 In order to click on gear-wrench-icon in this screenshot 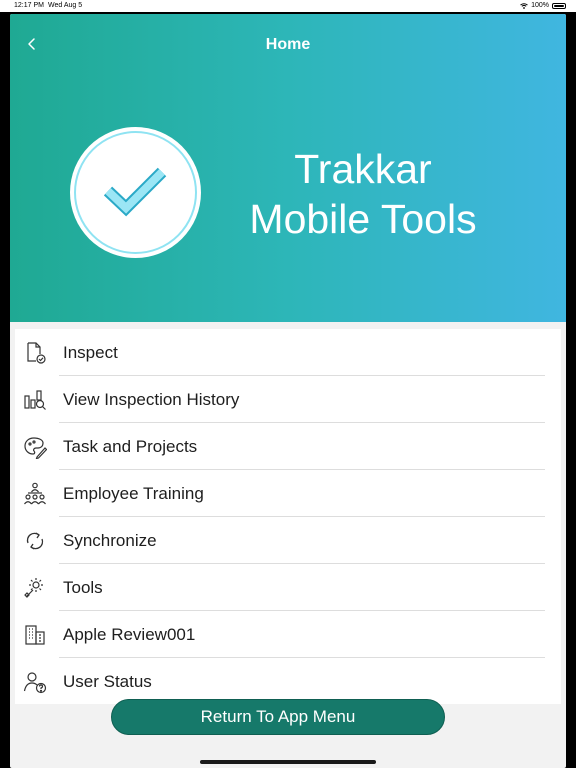, I will do `click(33, 588)`.